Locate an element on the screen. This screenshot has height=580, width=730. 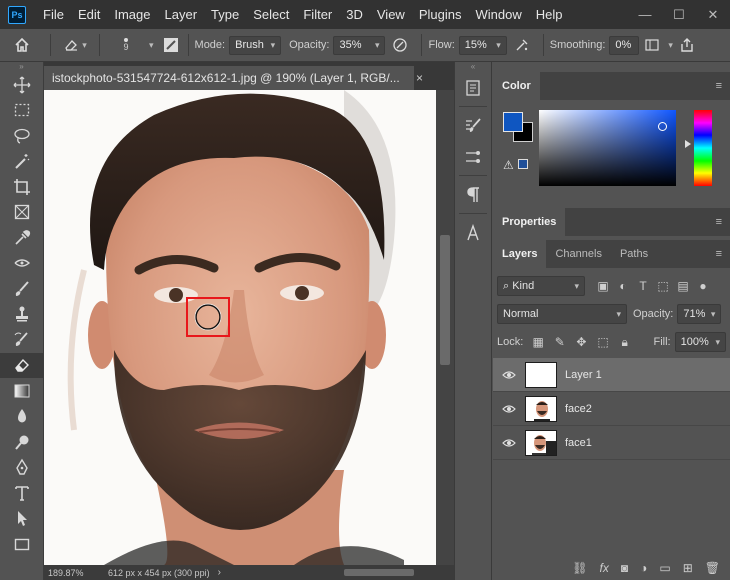
brush-size-picker: 9 is located at coordinates (126, 45).